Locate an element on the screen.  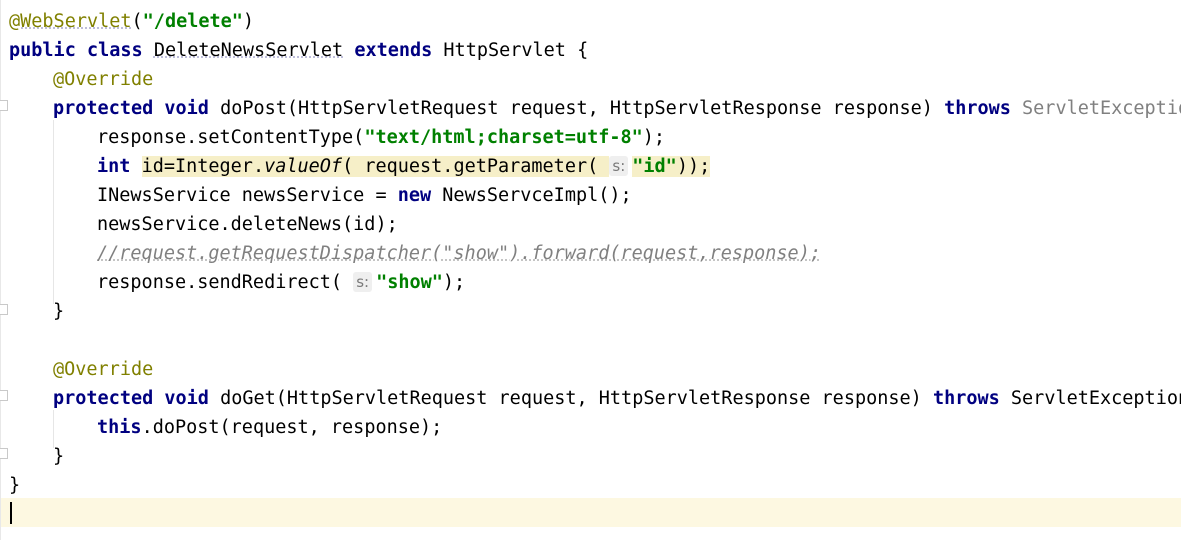
keyword-token: new is located at coordinates (414, 195).